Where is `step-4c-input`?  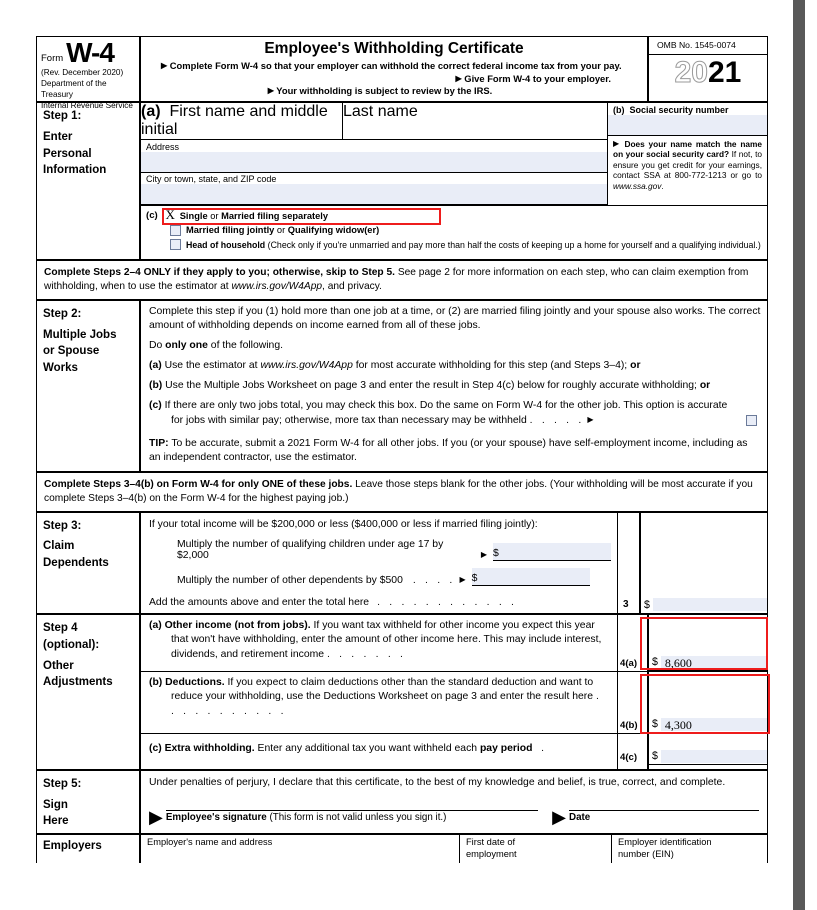
step-4c-input is located at coordinates (713, 756).